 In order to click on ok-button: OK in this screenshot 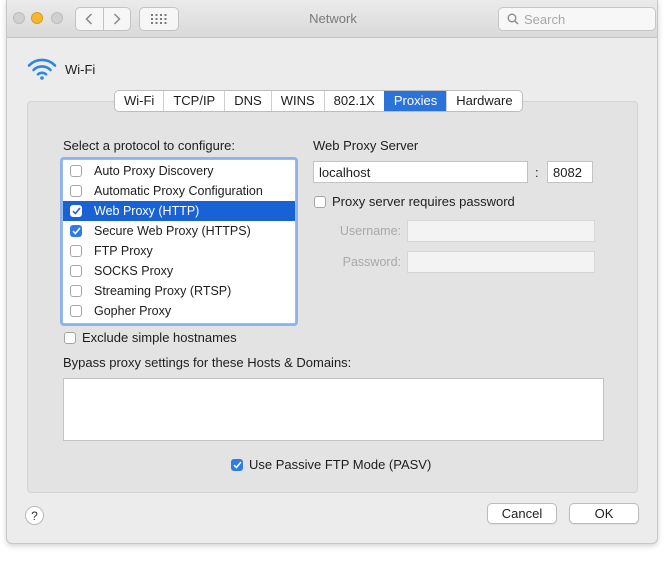, I will do `click(604, 513)`.